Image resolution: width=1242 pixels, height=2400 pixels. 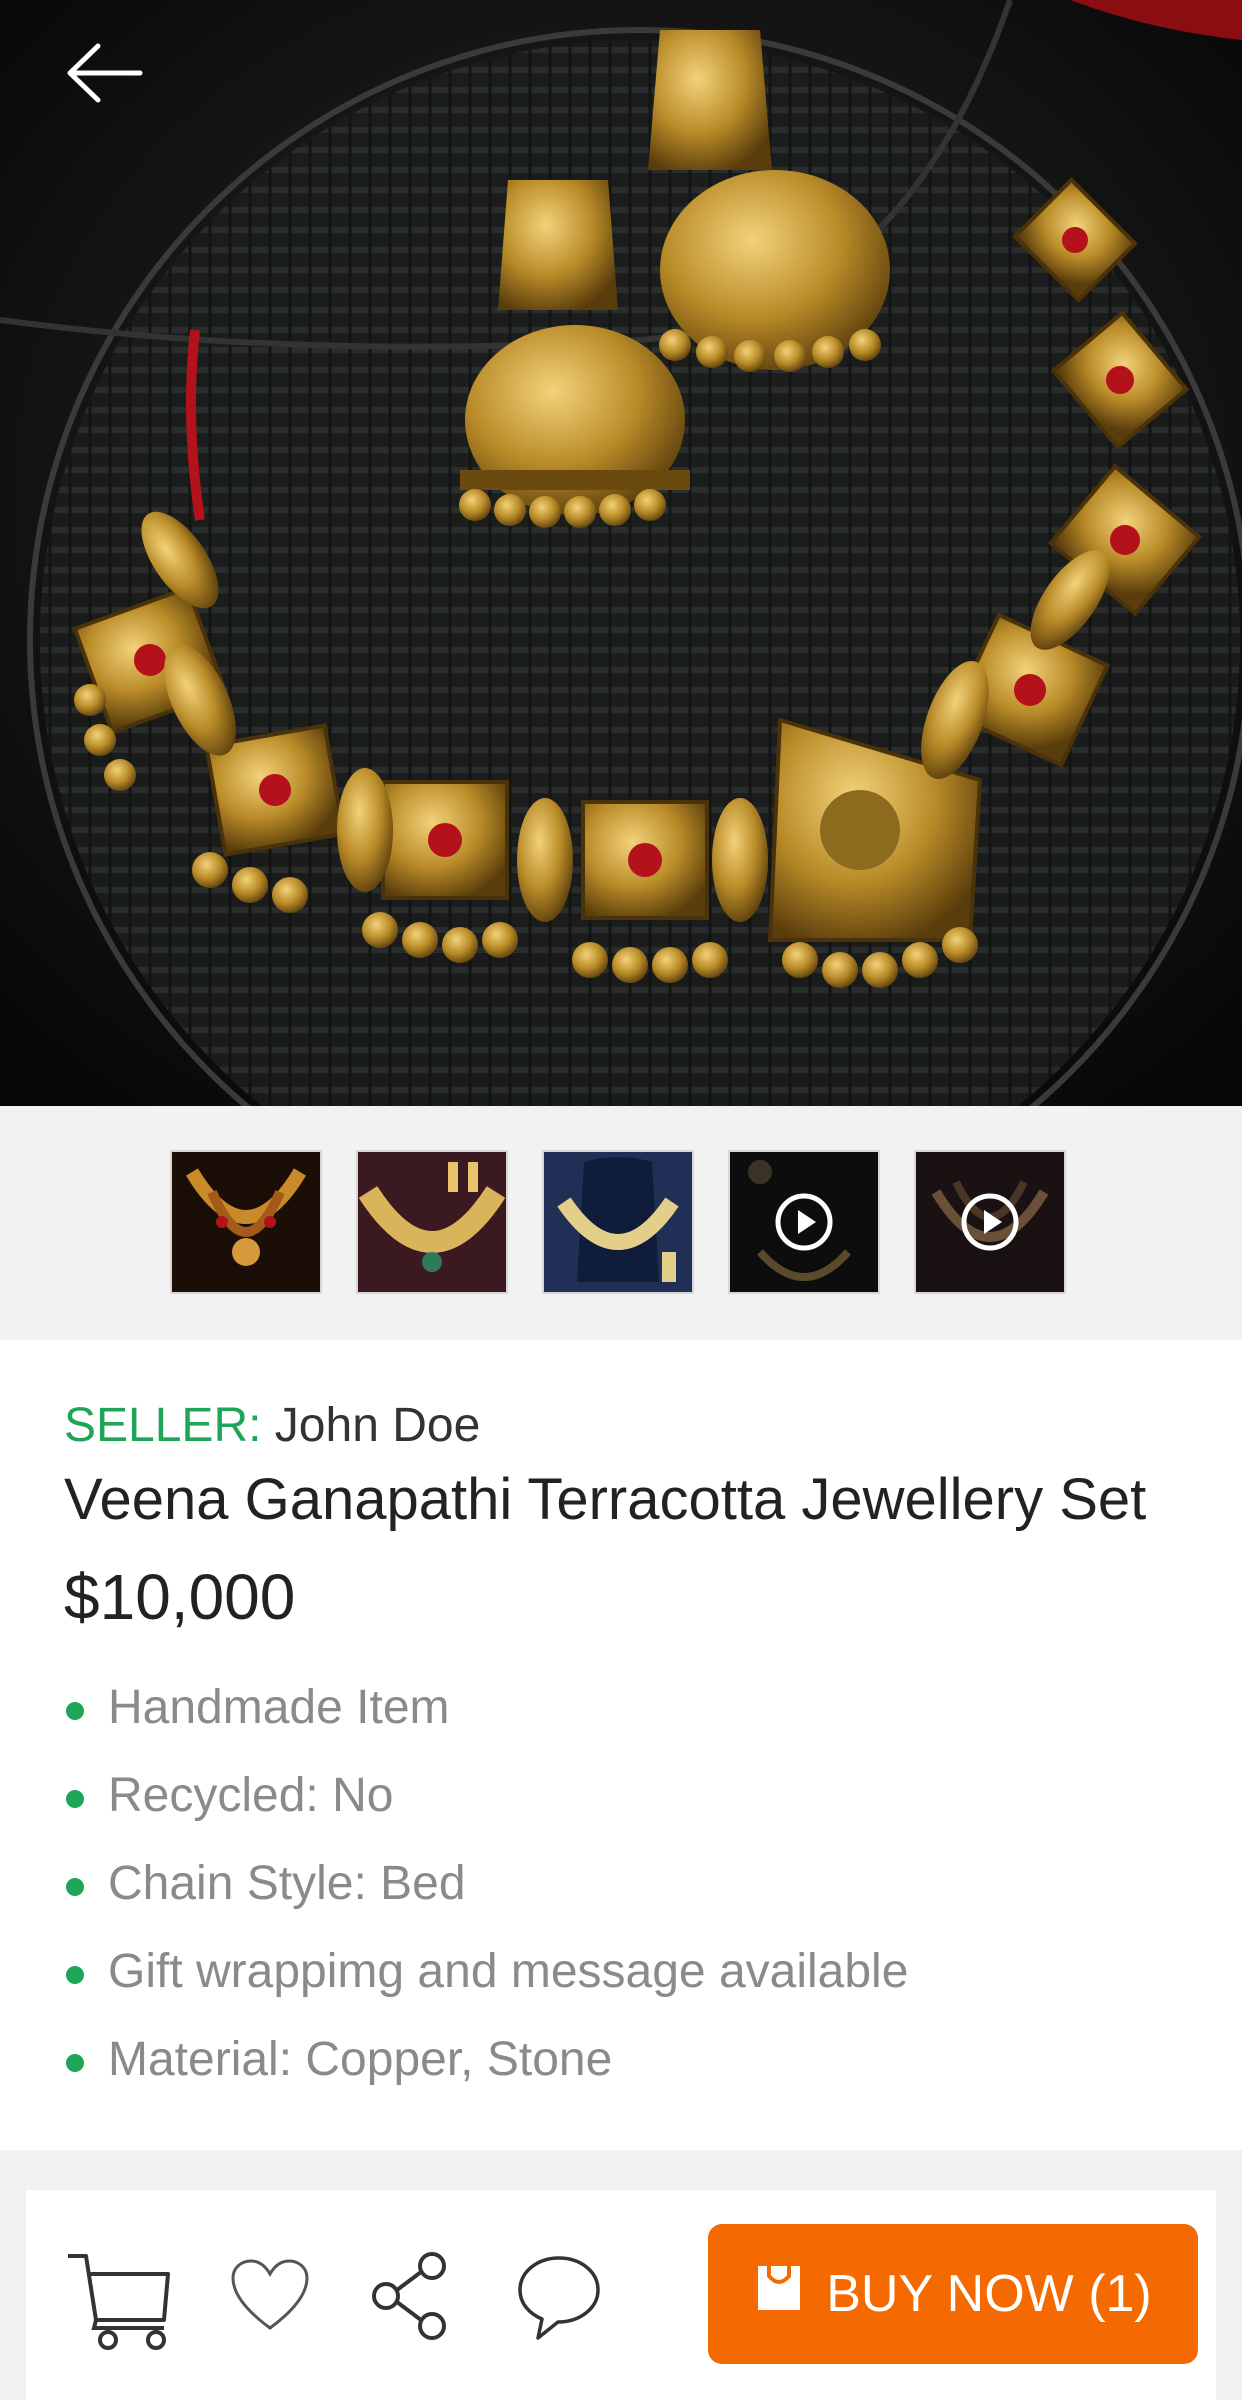 I want to click on cart-button, so click(x=119, y=2302).